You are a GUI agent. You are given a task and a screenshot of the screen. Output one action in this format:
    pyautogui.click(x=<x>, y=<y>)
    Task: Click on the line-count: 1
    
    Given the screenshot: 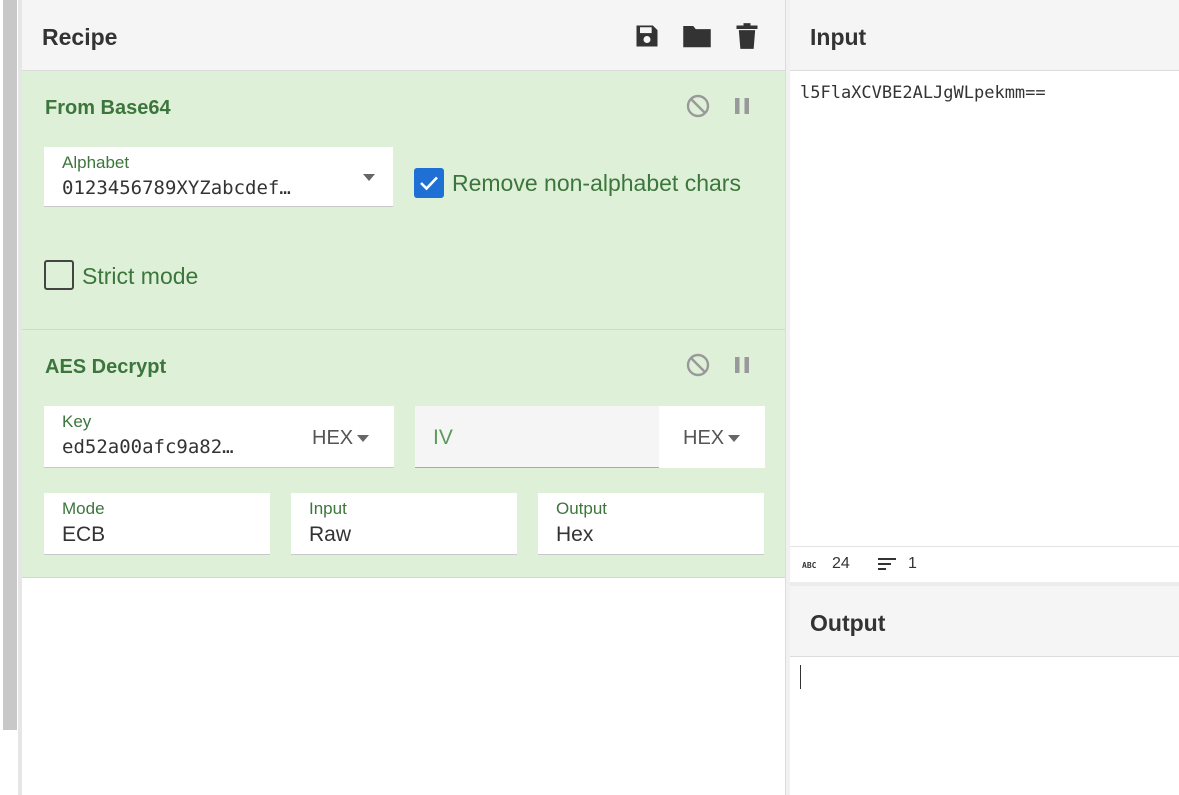 What is the action you would take?
    pyautogui.click(x=897, y=564)
    